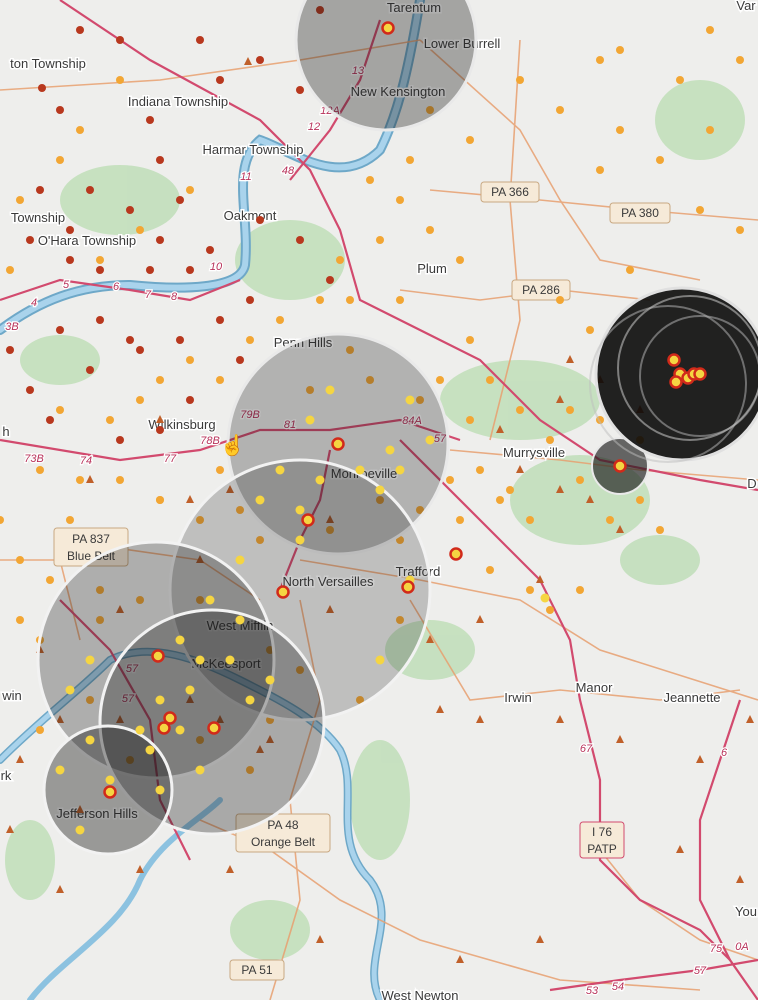 This screenshot has height=1000, width=758. I want to click on svg-text: 74, so click(86, 461).